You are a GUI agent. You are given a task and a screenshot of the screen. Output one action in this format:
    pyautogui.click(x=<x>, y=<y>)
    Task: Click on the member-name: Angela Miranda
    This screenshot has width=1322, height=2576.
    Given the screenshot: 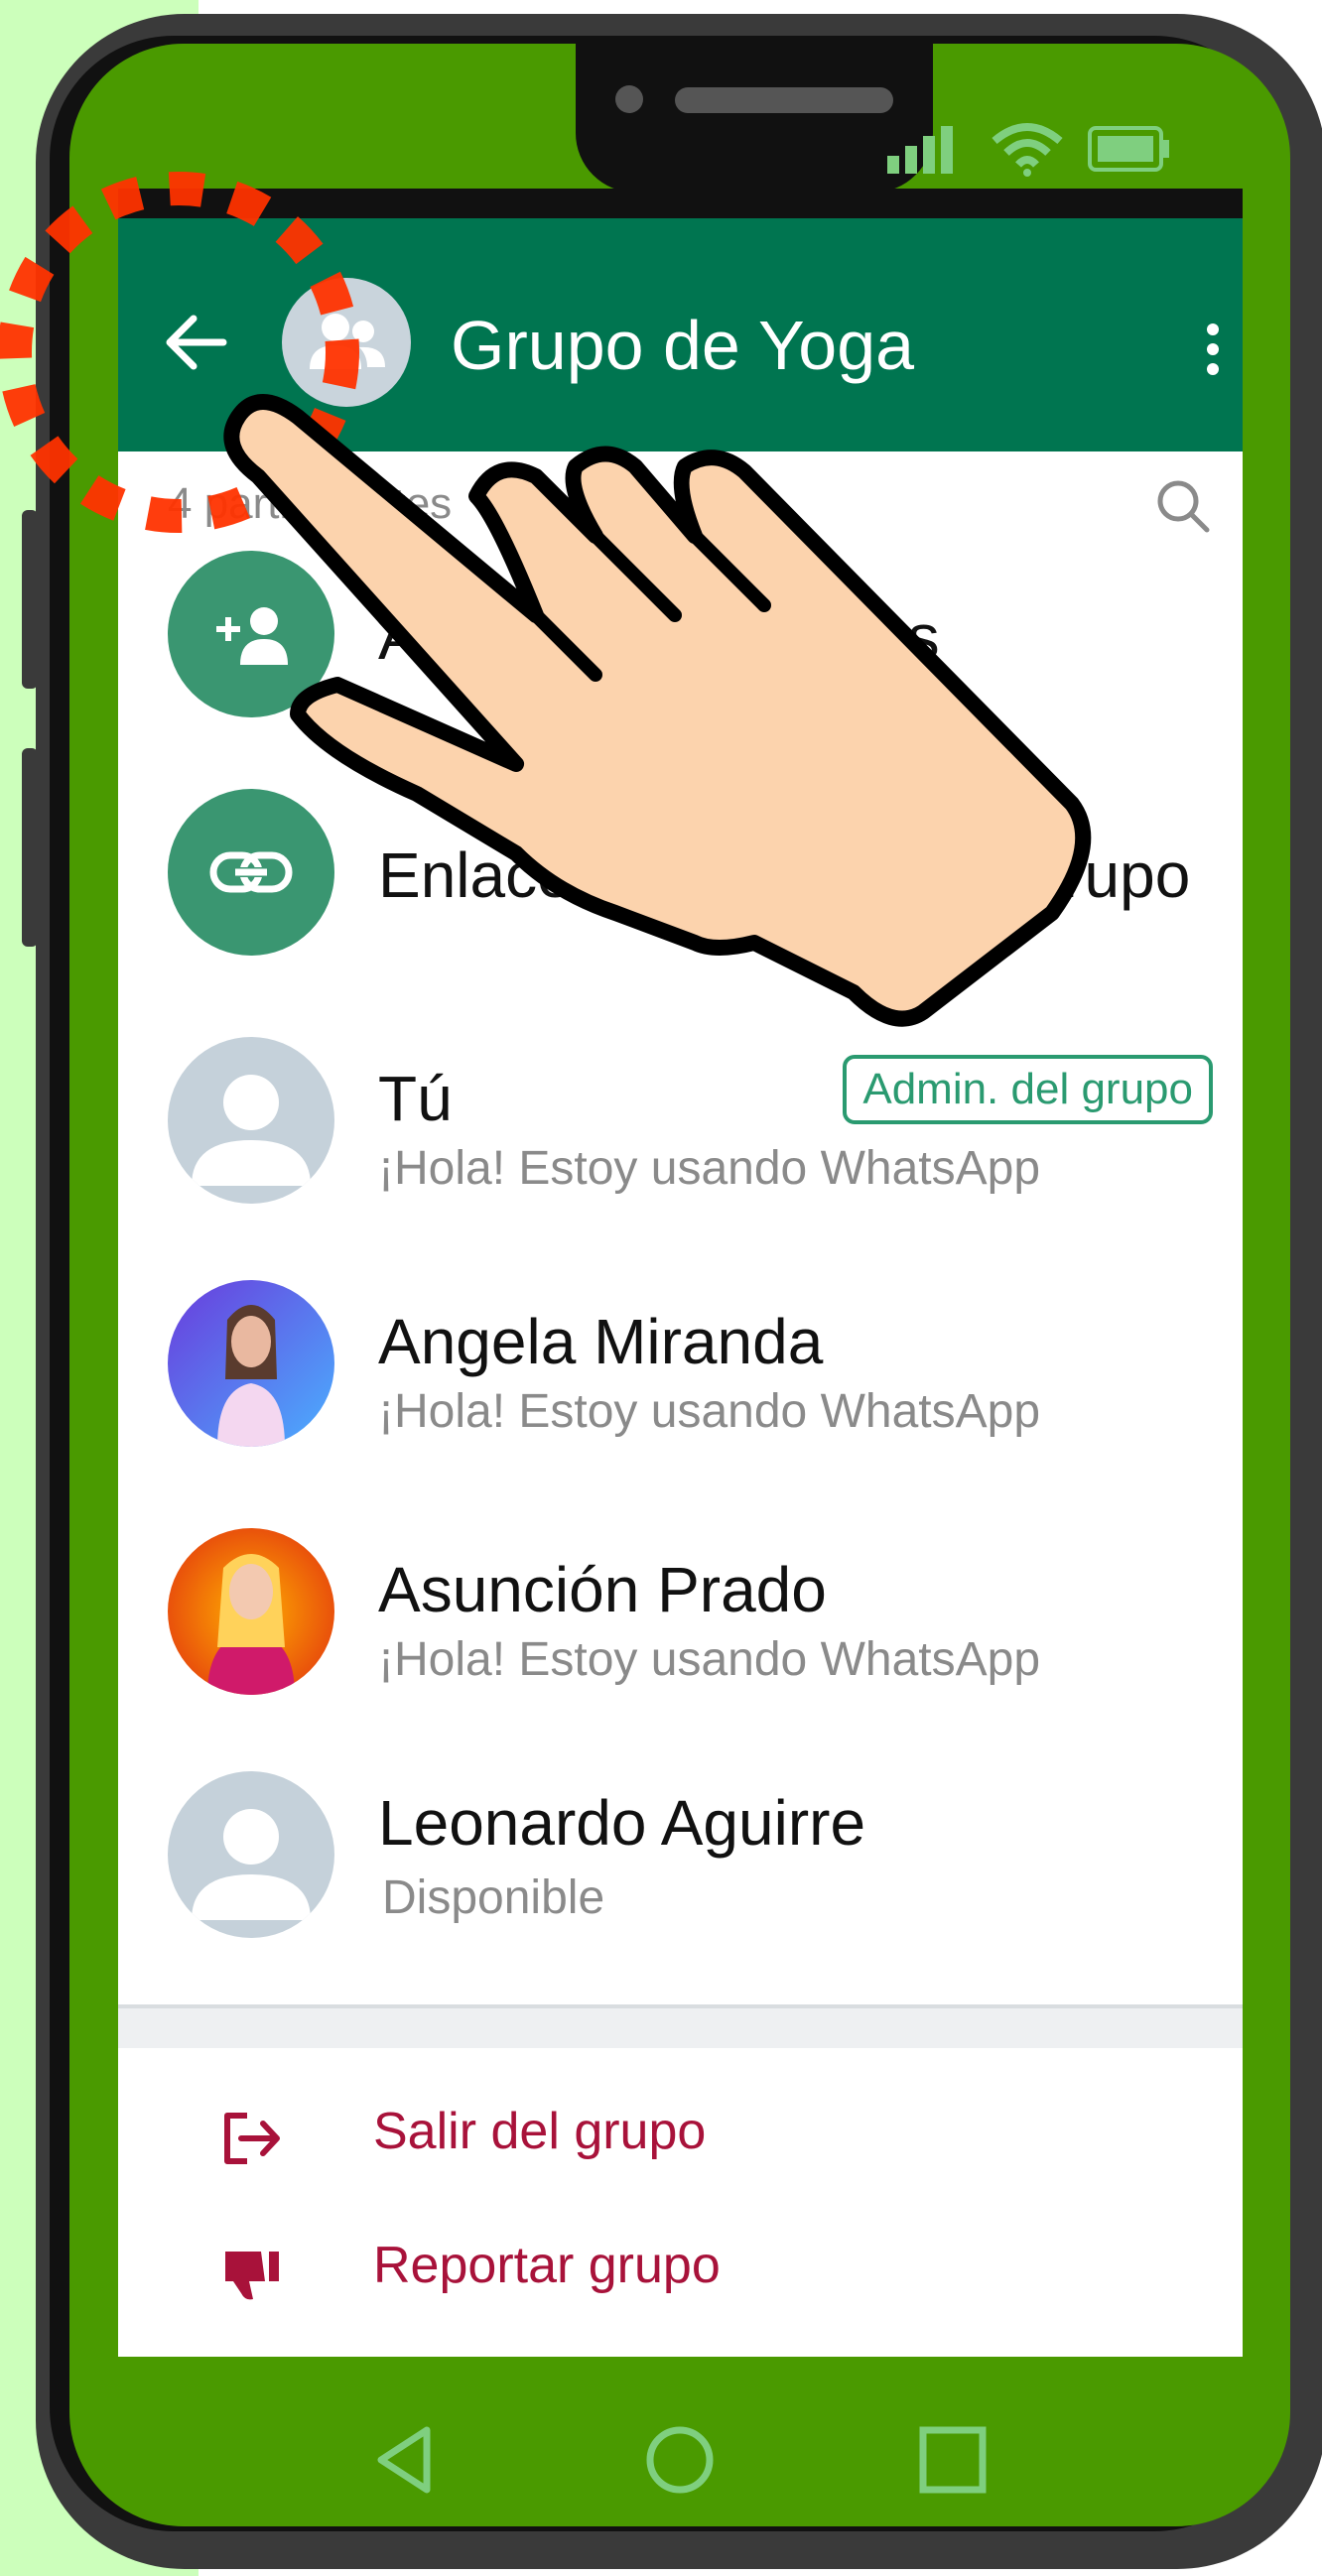 What is the action you would take?
    pyautogui.click(x=601, y=1342)
    